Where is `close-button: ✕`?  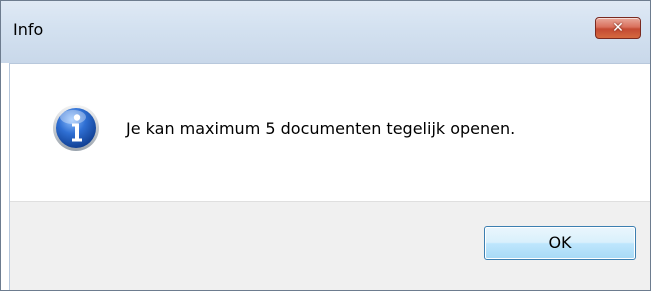
close-button: ✕ is located at coordinates (618, 28).